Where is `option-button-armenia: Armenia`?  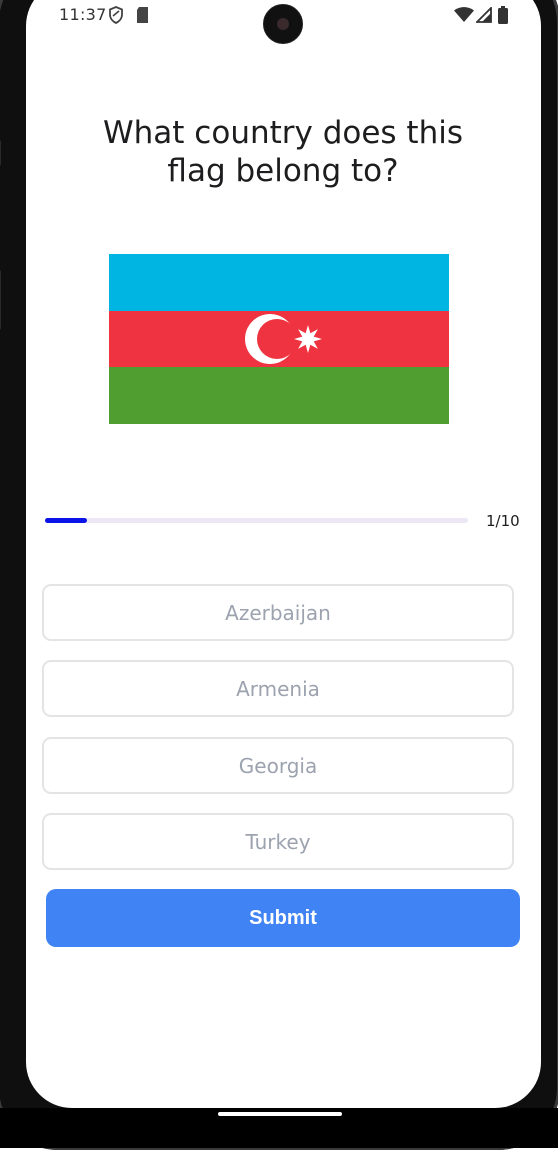
option-button-armenia: Armenia is located at coordinates (278, 688).